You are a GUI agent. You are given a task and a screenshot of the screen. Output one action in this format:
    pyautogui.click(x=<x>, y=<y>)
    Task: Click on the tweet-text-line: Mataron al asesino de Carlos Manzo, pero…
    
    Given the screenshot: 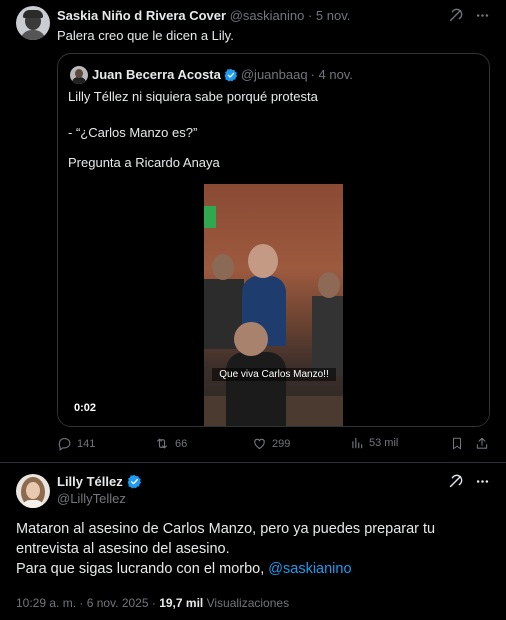 What is the action you would take?
    pyautogui.click(x=226, y=529)
    